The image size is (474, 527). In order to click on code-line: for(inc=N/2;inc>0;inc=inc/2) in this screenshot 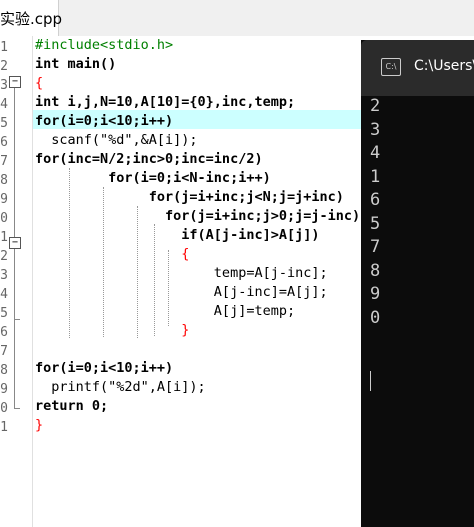, I will do `click(149, 159)`.